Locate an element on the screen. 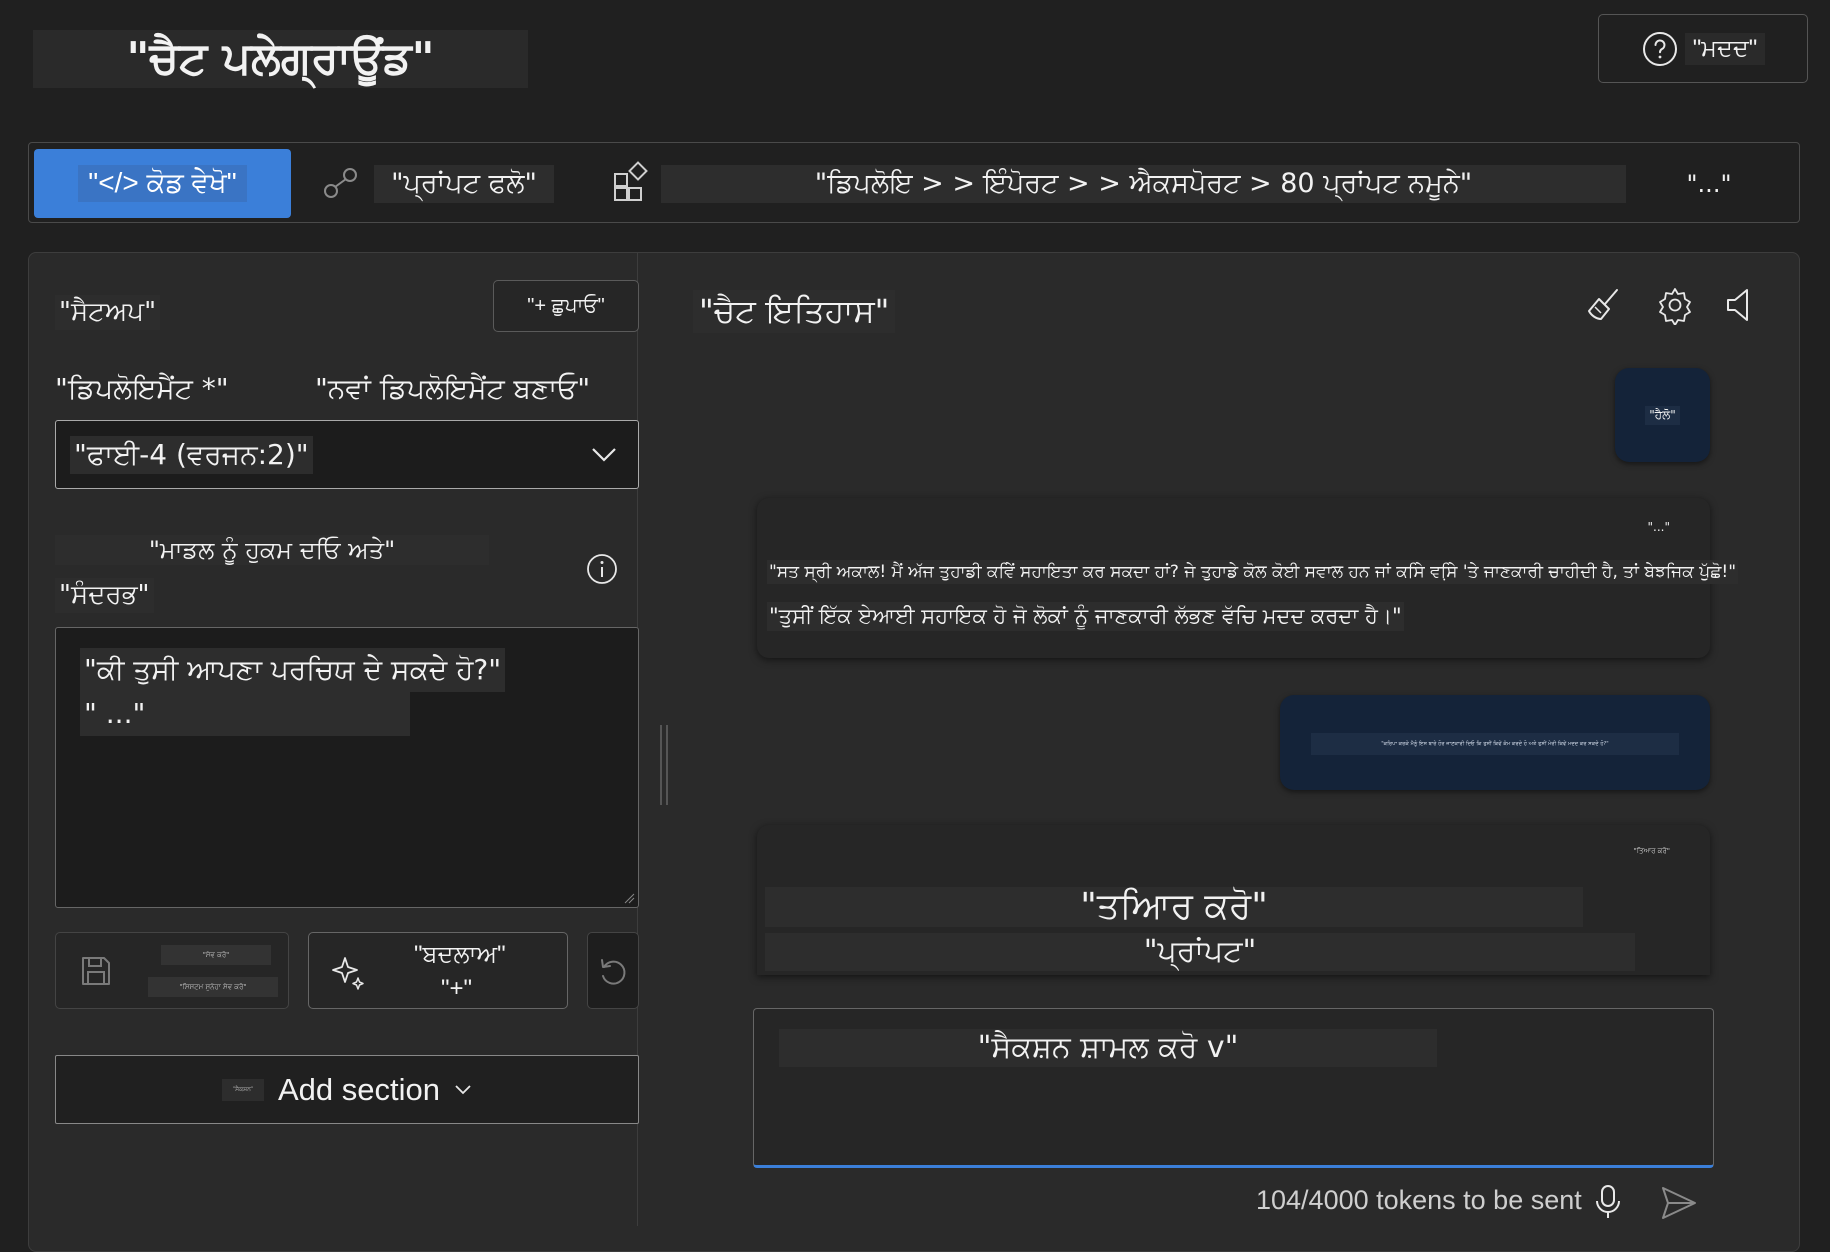  deployment-label: "ਡਿਪਲੋਇਮੈਂਟ *" is located at coordinates (142, 388).